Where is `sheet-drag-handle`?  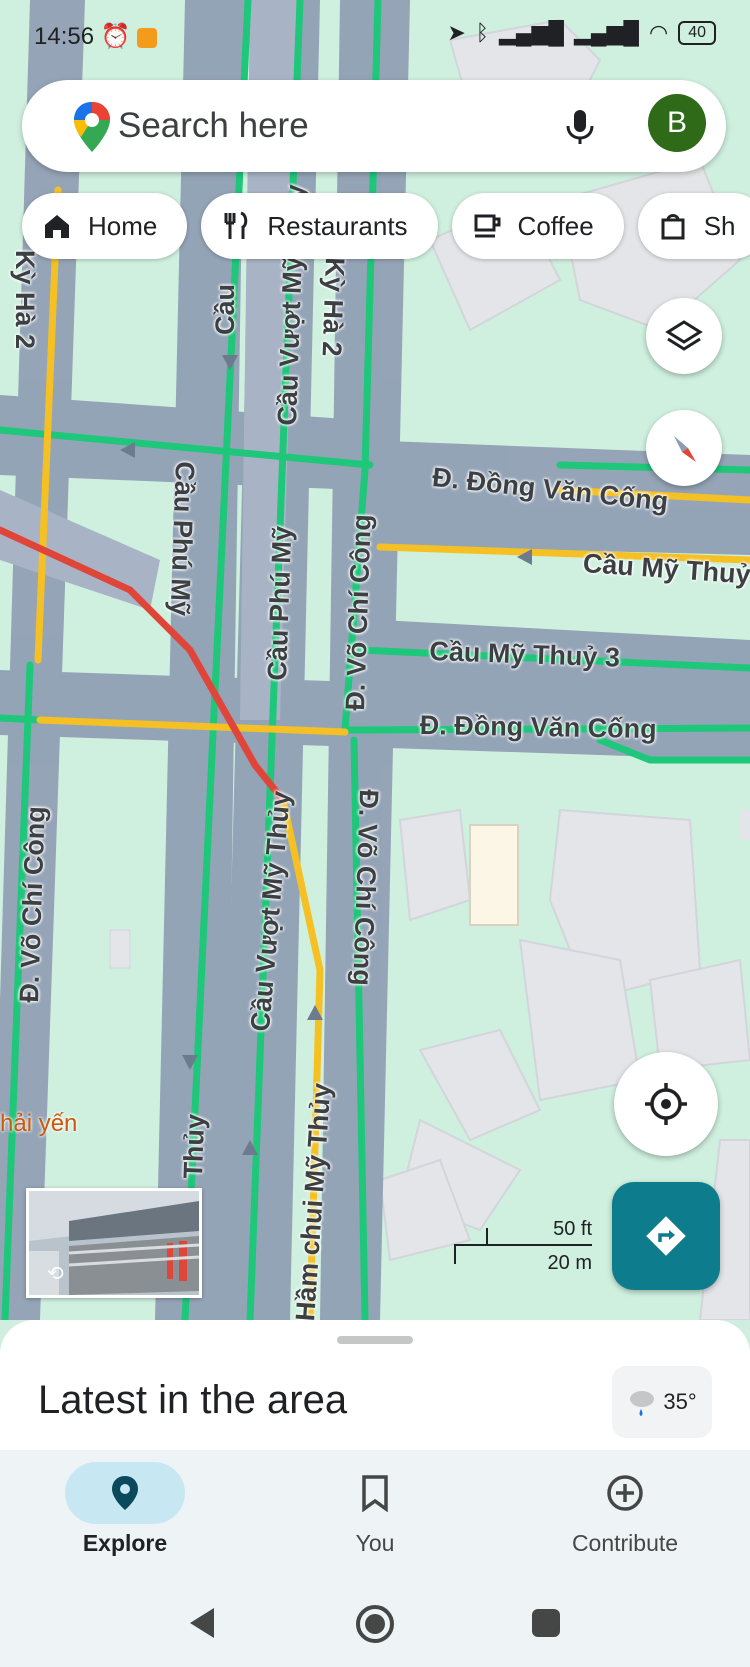 sheet-drag-handle is located at coordinates (375, 1340).